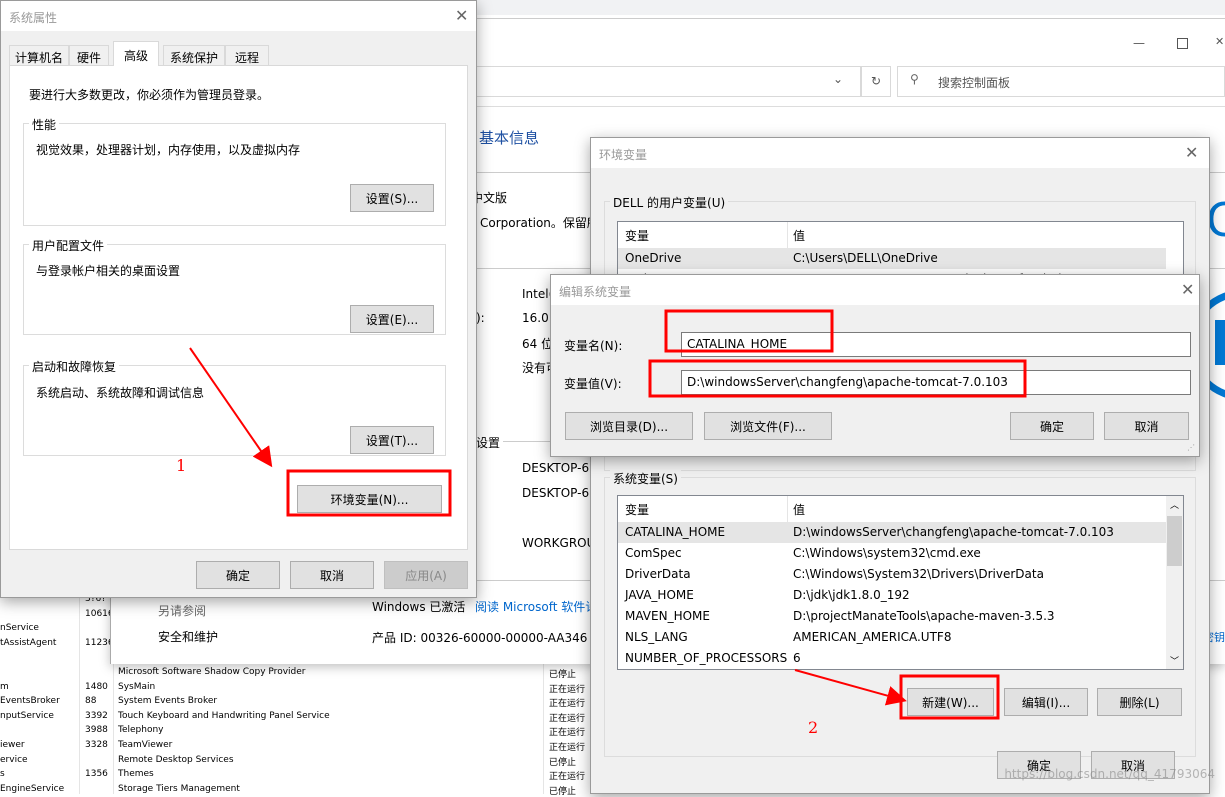 Image resolution: width=1225 pixels, height=797 pixels. I want to click on step-1-label: 1, so click(181, 465).